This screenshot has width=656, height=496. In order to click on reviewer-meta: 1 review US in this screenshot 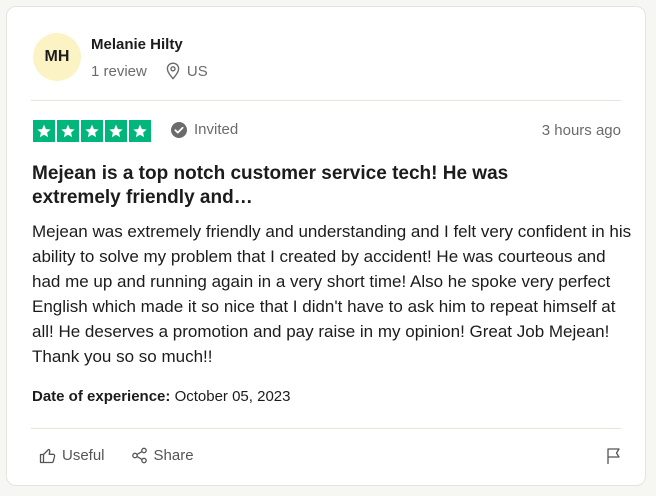, I will do `click(149, 71)`.